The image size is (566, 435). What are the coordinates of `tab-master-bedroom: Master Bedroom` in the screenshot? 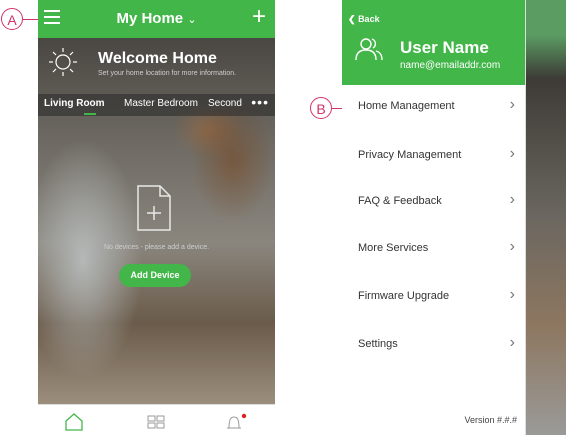 It's located at (161, 103).